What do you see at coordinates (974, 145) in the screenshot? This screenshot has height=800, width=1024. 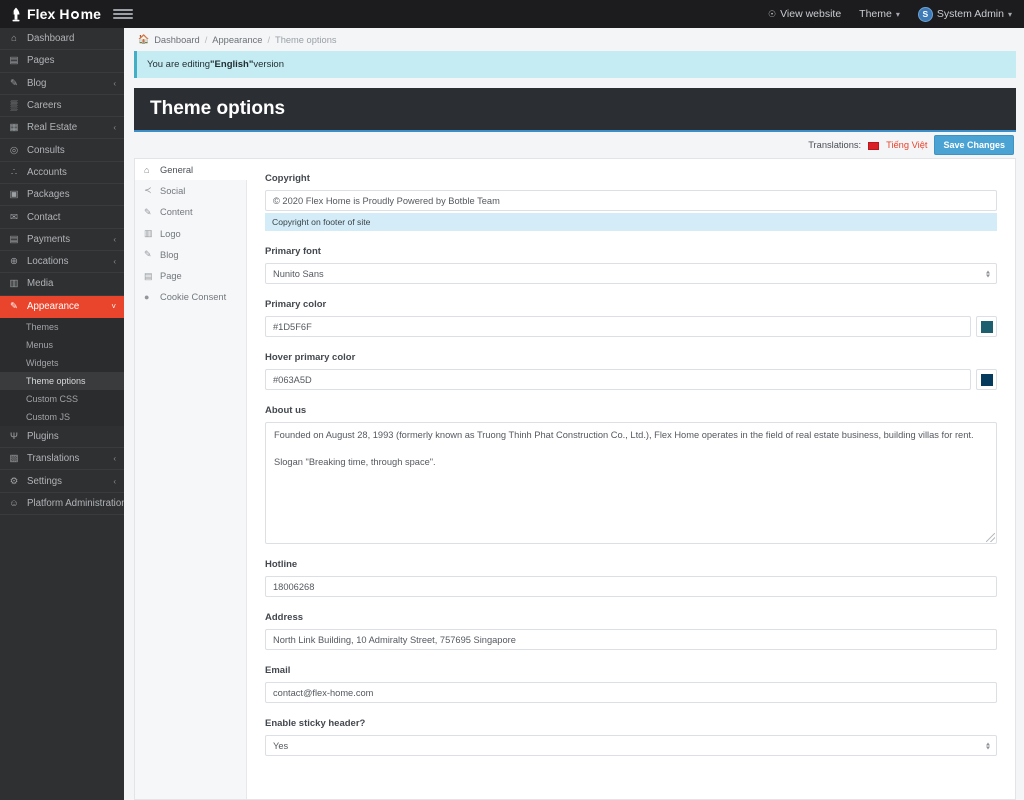 I see `save-changes-button: Save Changes` at bounding box center [974, 145].